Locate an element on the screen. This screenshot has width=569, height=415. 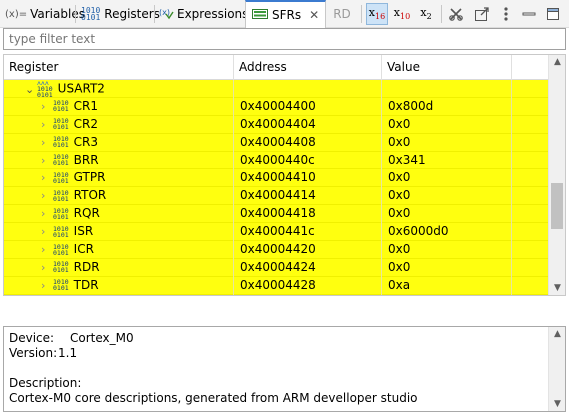
table-row: › 1010 0101 ISR 0x4000441c 0x6000d0 is located at coordinates (276, 232).